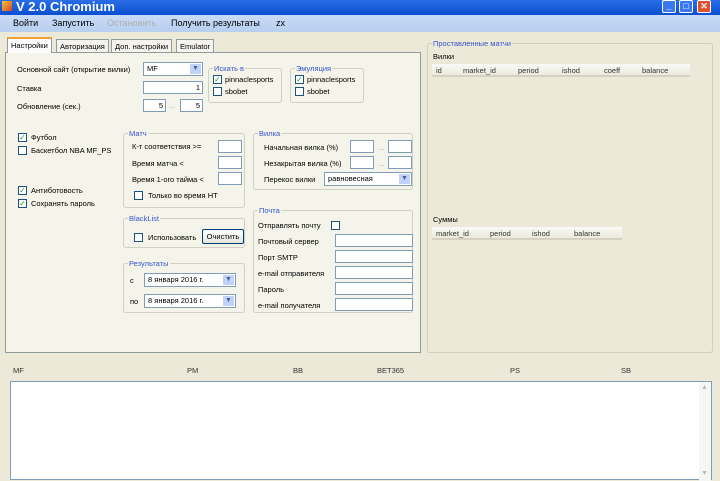  I want to click on initial-fork-from-input, so click(362, 146).